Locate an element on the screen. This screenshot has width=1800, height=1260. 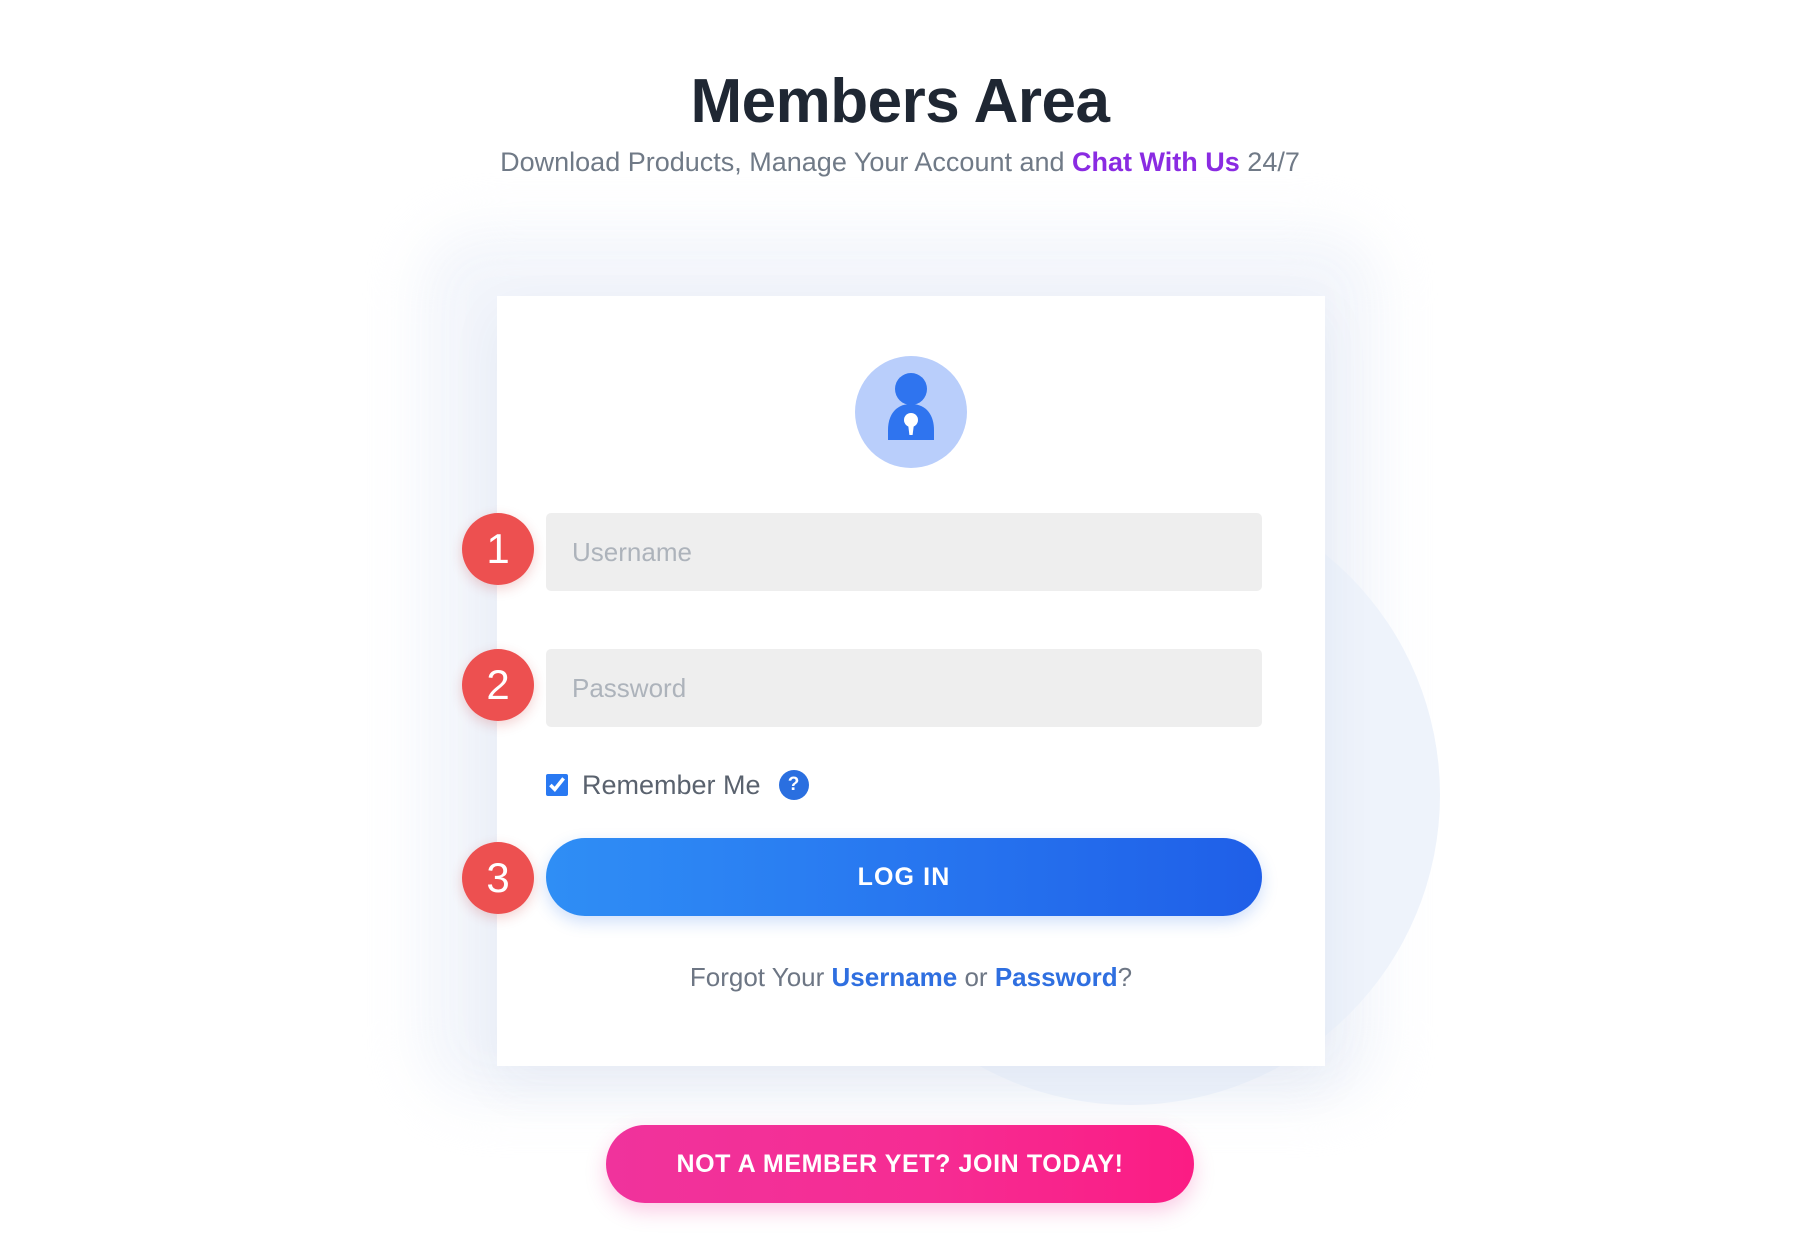
login-button: LOG IN is located at coordinates (904, 877).